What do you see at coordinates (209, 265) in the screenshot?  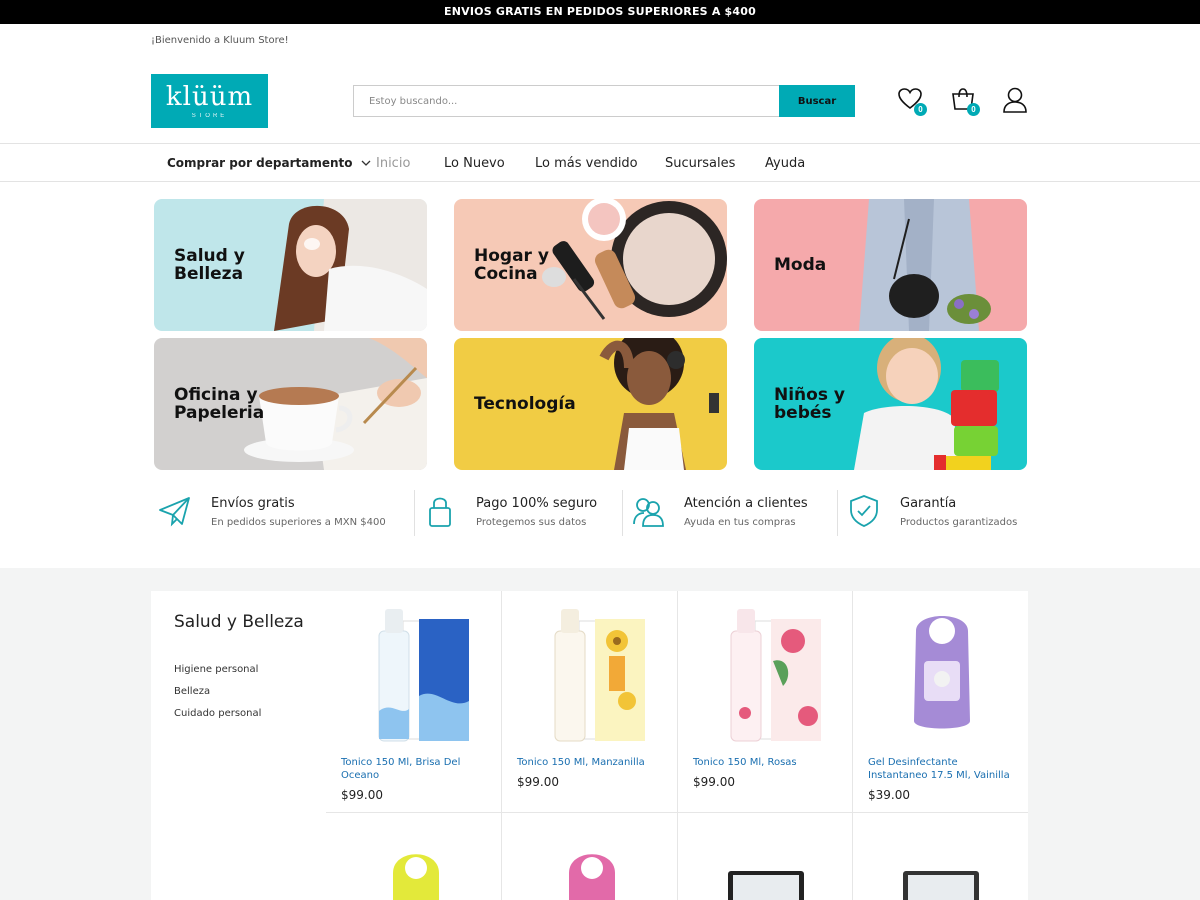 I see `category-label: Salud y Belleza` at bounding box center [209, 265].